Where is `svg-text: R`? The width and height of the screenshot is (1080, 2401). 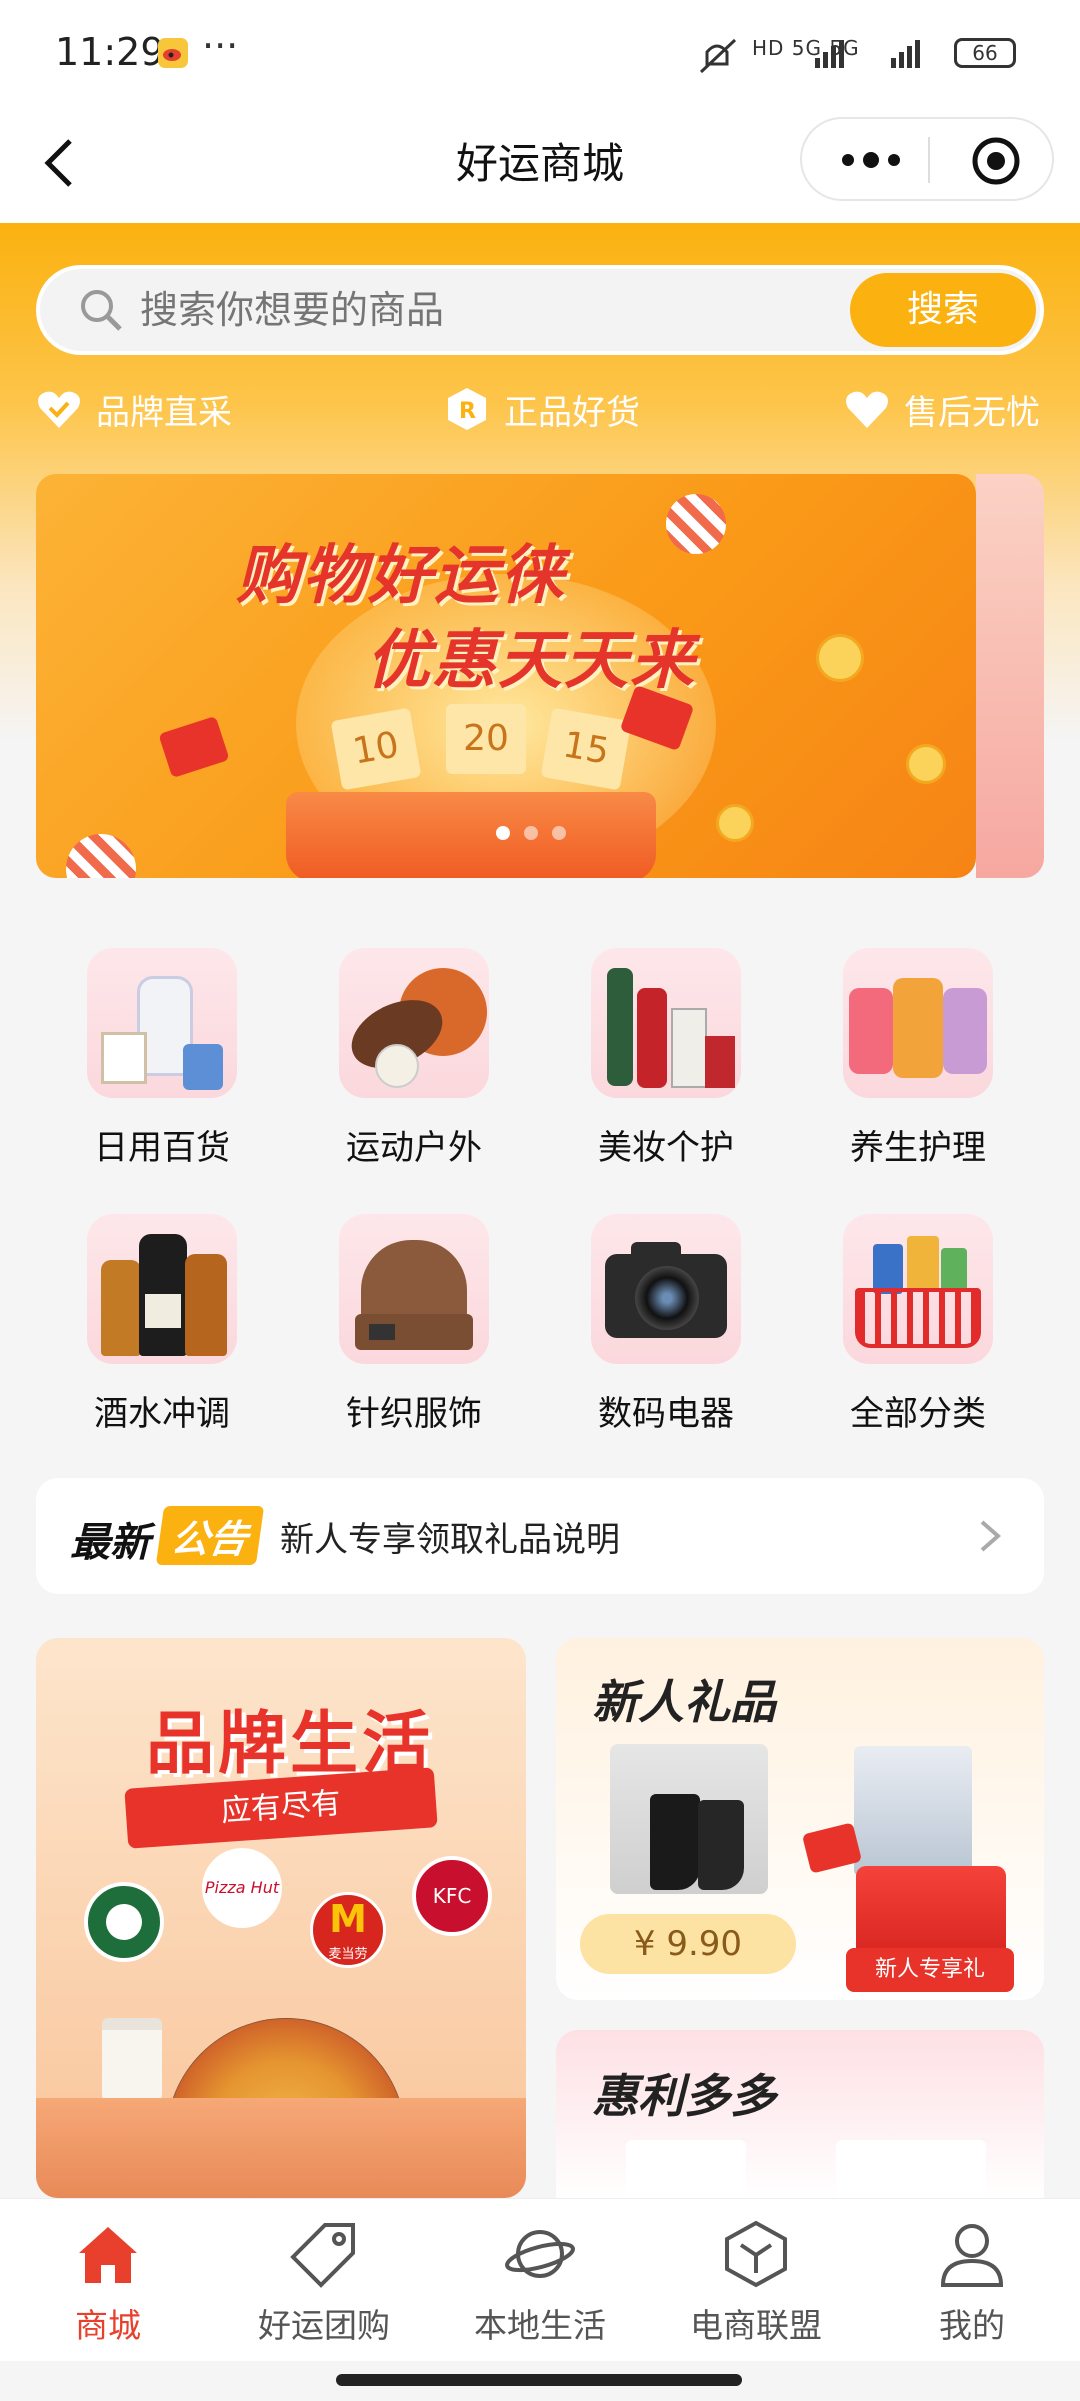 svg-text: R is located at coordinates (467, 411).